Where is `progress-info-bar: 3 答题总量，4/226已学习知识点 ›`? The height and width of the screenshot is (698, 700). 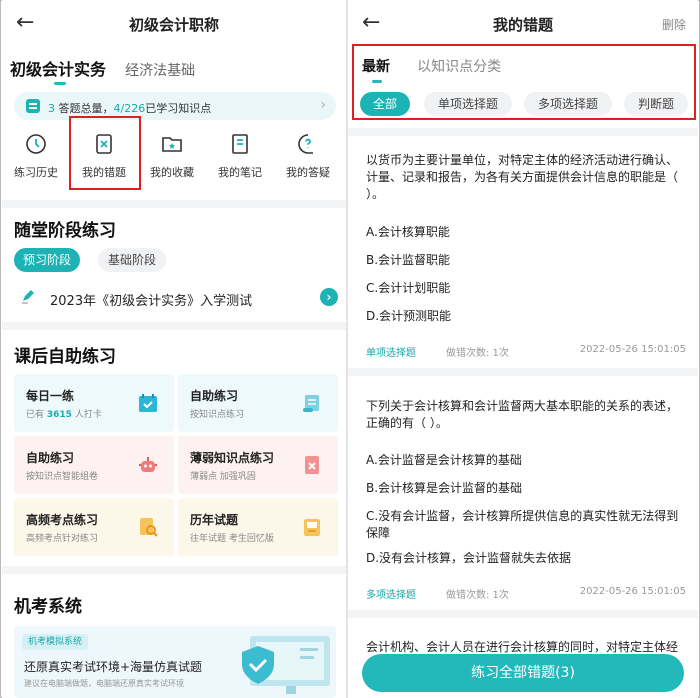 progress-info-bar: 3 答题总量，4/226已学习知识点 › is located at coordinates (175, 106).